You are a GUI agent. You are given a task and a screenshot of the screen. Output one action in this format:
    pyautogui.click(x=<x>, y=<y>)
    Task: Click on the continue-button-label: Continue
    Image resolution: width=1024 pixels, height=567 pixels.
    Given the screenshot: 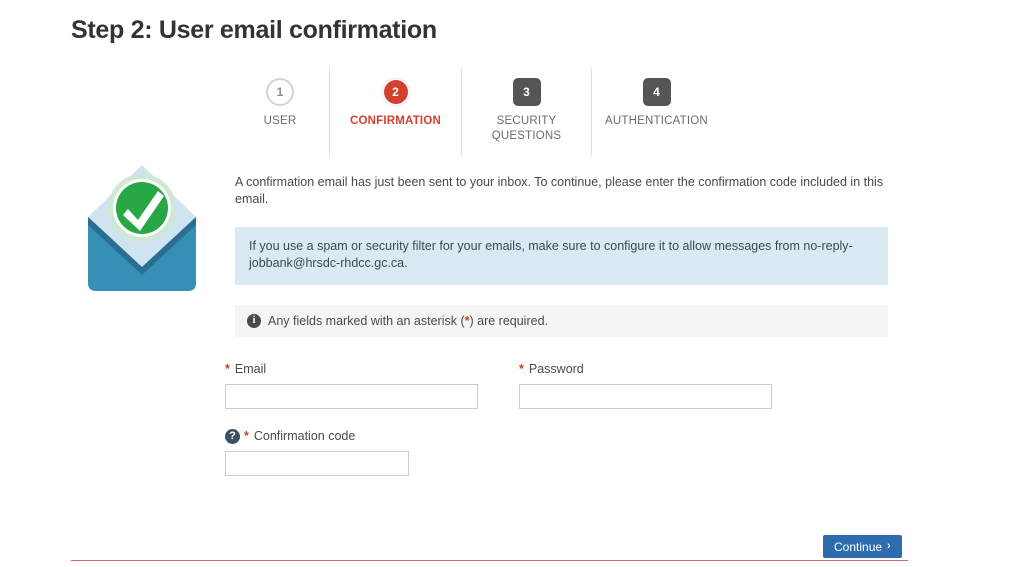 What is the action you would take?
    pyautogui.click(x=858, y=546)
    